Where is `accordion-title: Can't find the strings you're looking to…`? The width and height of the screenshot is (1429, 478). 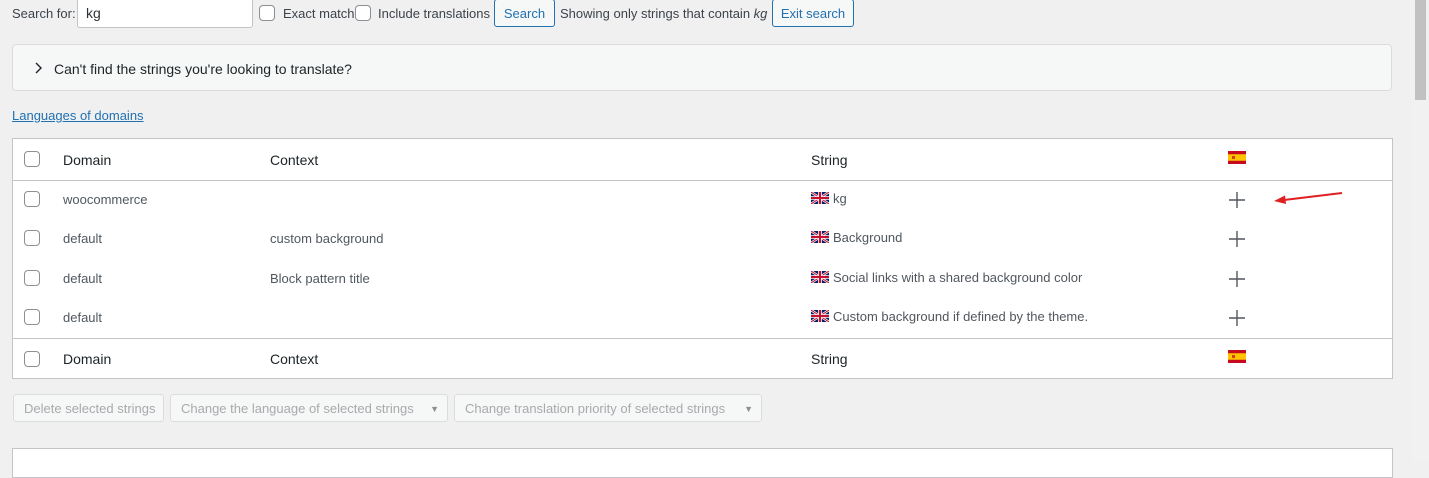
accordion-title: Can't find the strings you're looking to… is located at coordinates (203, 69).